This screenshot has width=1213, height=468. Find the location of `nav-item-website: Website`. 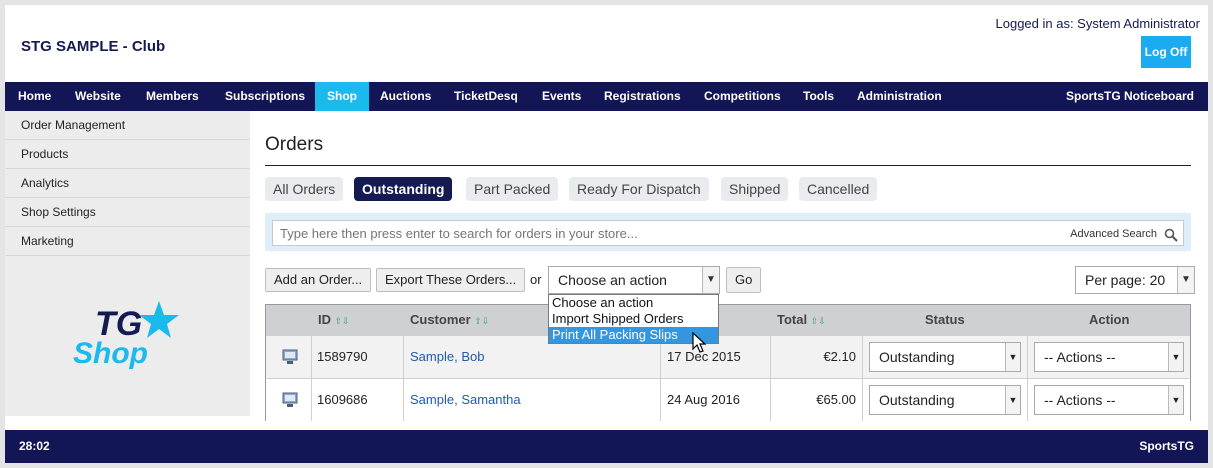

nav-item-website: Website is located at coordinates (98, 96).